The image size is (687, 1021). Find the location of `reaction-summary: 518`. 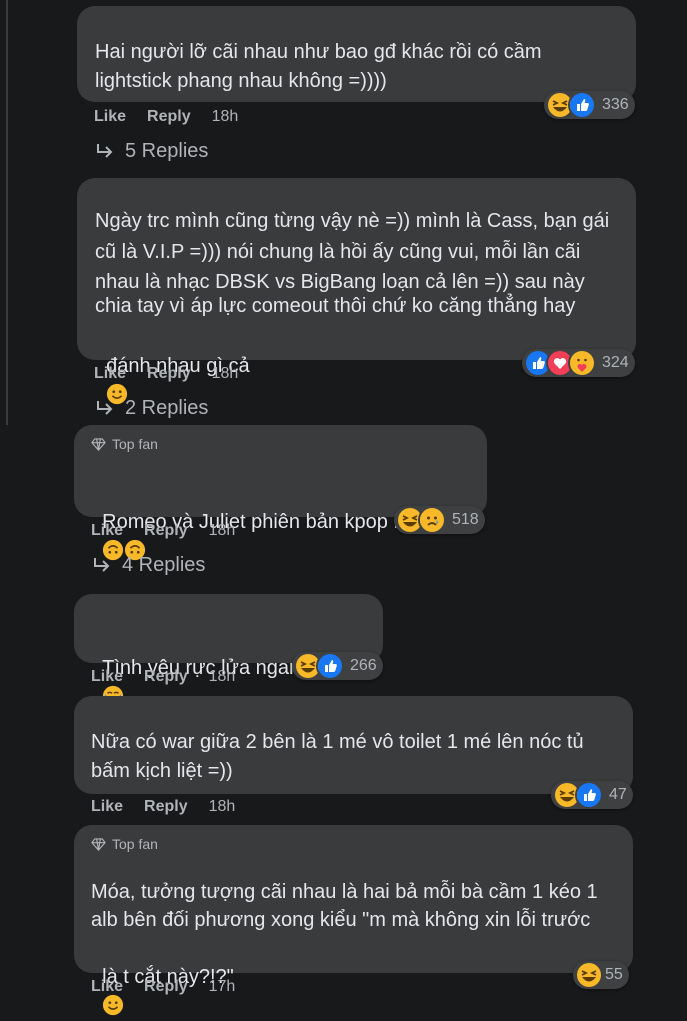

reaction-summary: 518 is located at coordinates (439, 520).